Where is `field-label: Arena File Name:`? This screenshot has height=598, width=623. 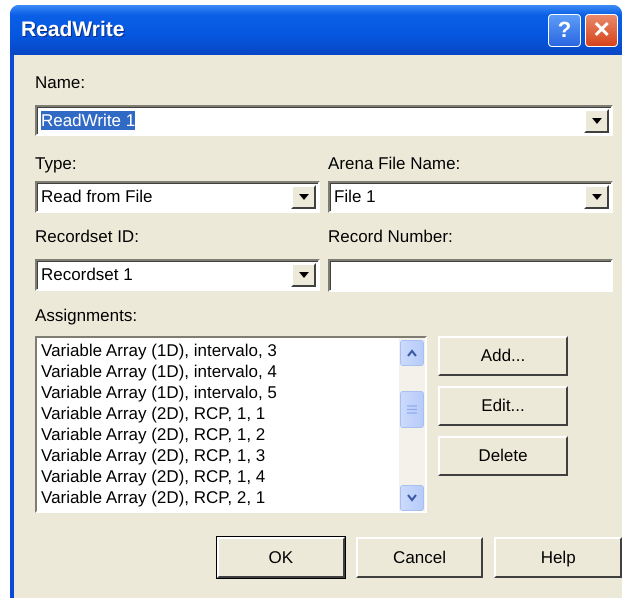 field-label: Arena File Name: is located at coordinates (395, 163).